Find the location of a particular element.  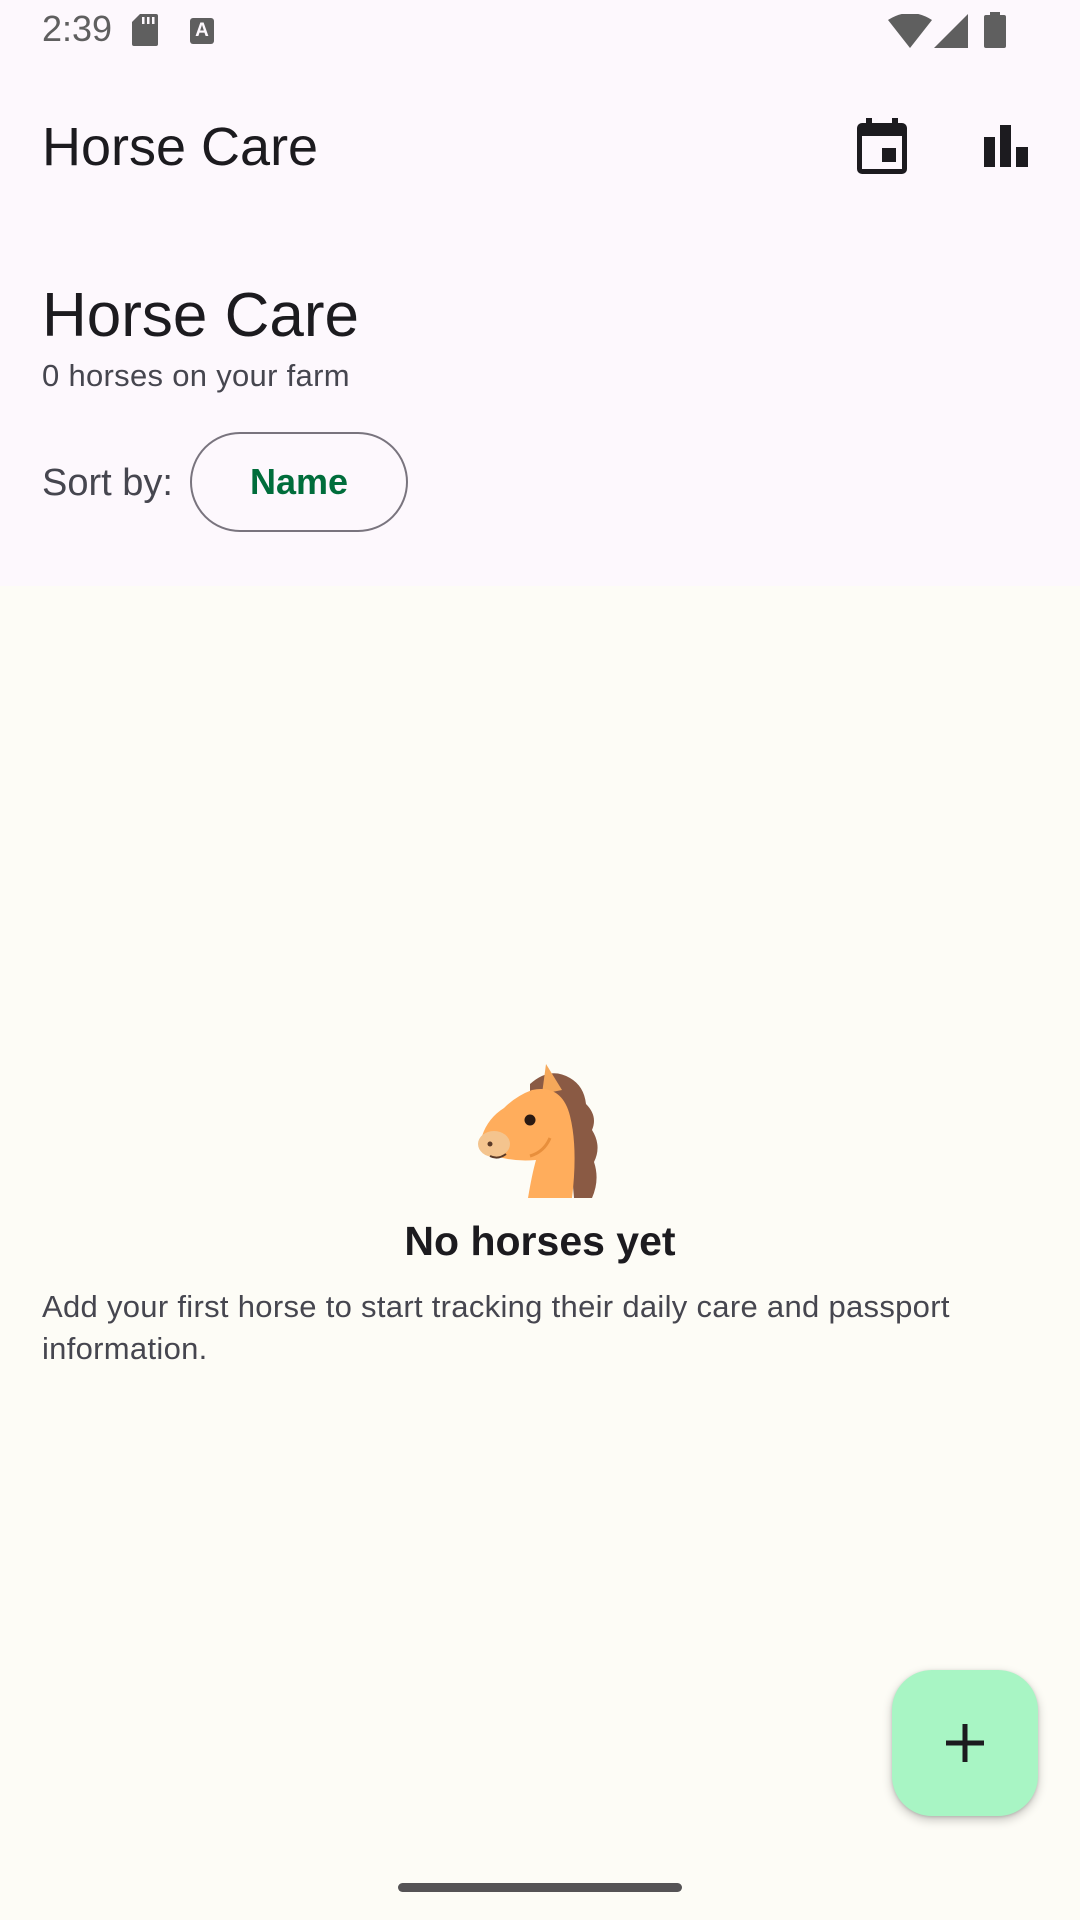

calendar-button is located at coordinates (882, 146).